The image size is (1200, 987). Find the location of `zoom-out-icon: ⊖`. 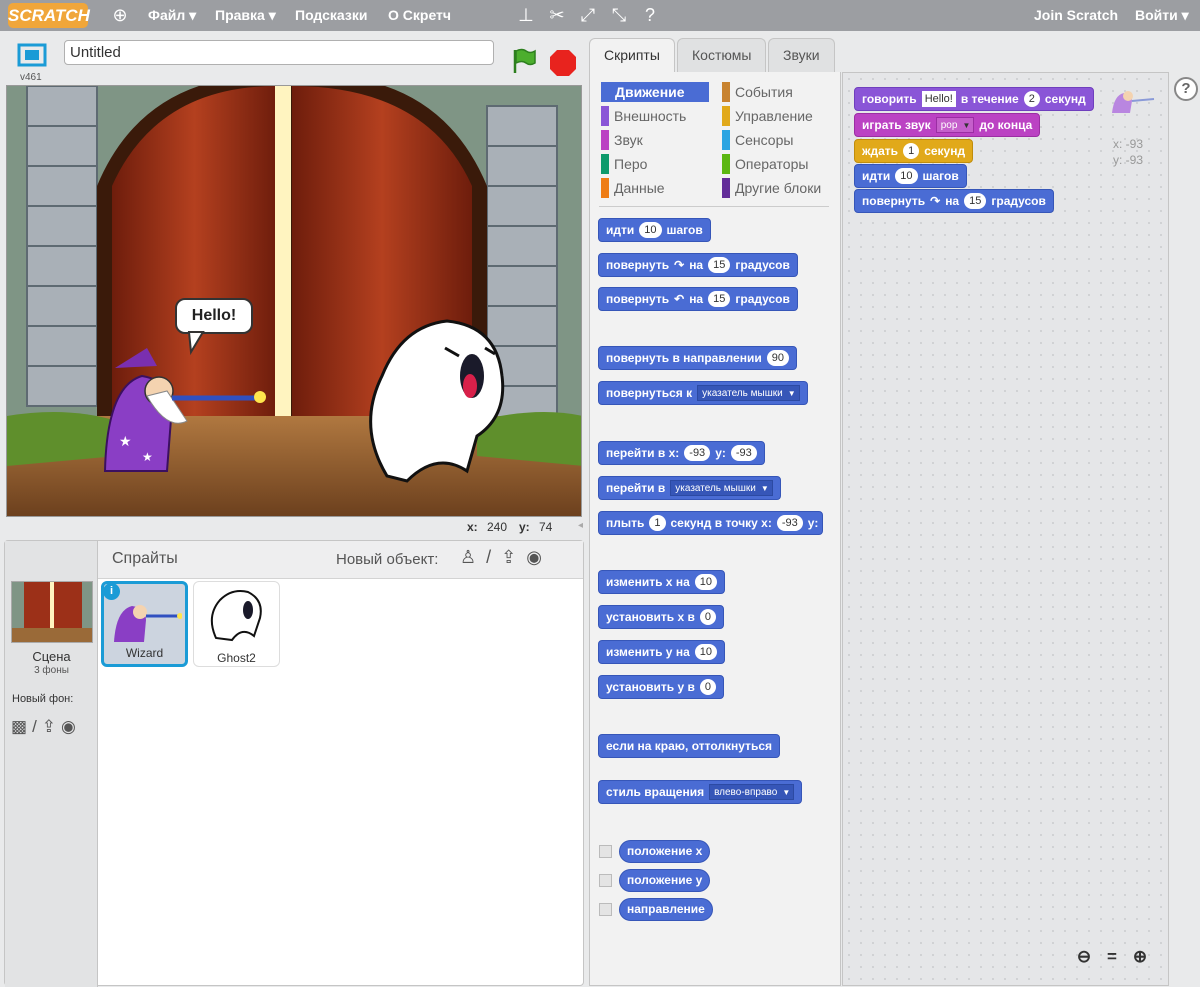

zoom-out-icon: ⊖ is located at coordinates (1084, 957).